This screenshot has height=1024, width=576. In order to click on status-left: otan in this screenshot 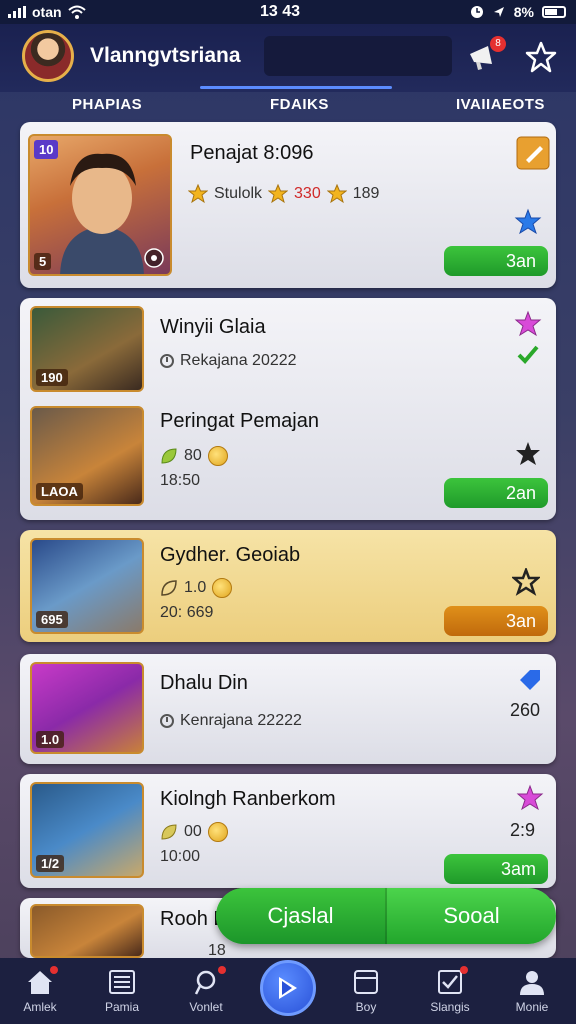, I will do `click(47, 12)`.